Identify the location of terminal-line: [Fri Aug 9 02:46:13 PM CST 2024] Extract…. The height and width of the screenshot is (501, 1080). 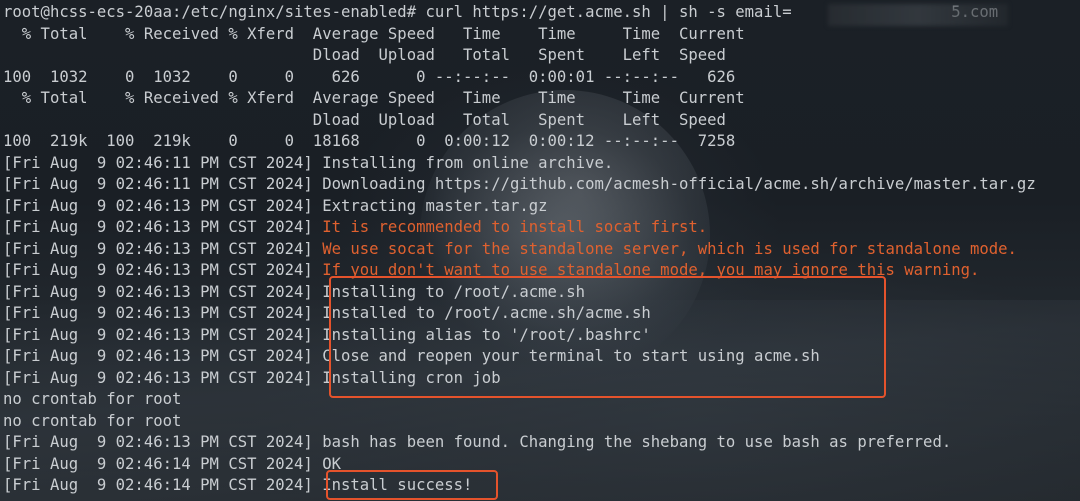
(519, 207).